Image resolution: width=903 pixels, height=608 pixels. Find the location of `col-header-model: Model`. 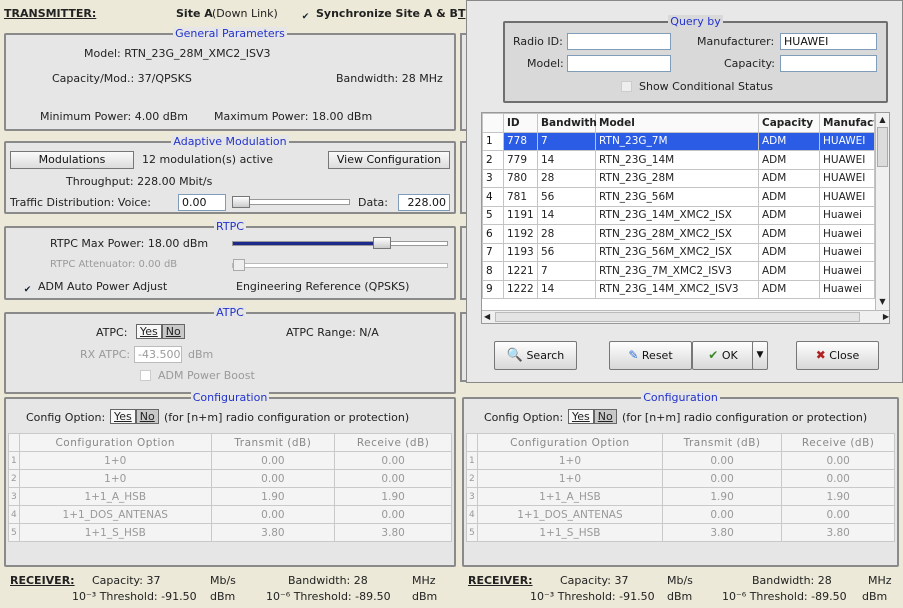

col-header-model: Model is located at coordinates (677, 123).